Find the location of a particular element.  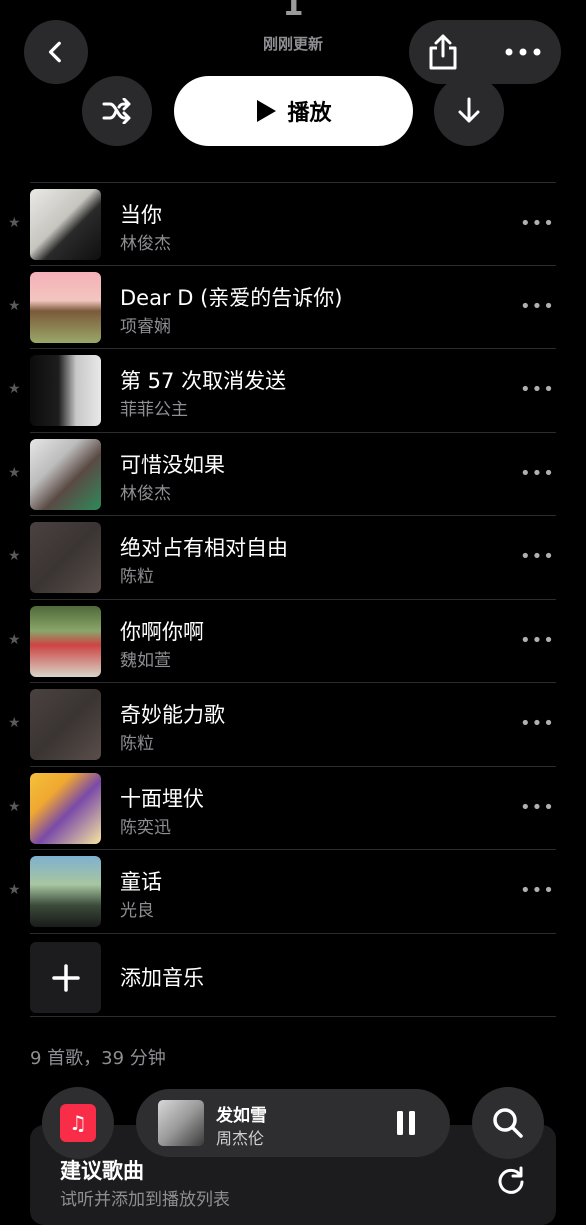

download-icon is located at coordinates (469, 110).